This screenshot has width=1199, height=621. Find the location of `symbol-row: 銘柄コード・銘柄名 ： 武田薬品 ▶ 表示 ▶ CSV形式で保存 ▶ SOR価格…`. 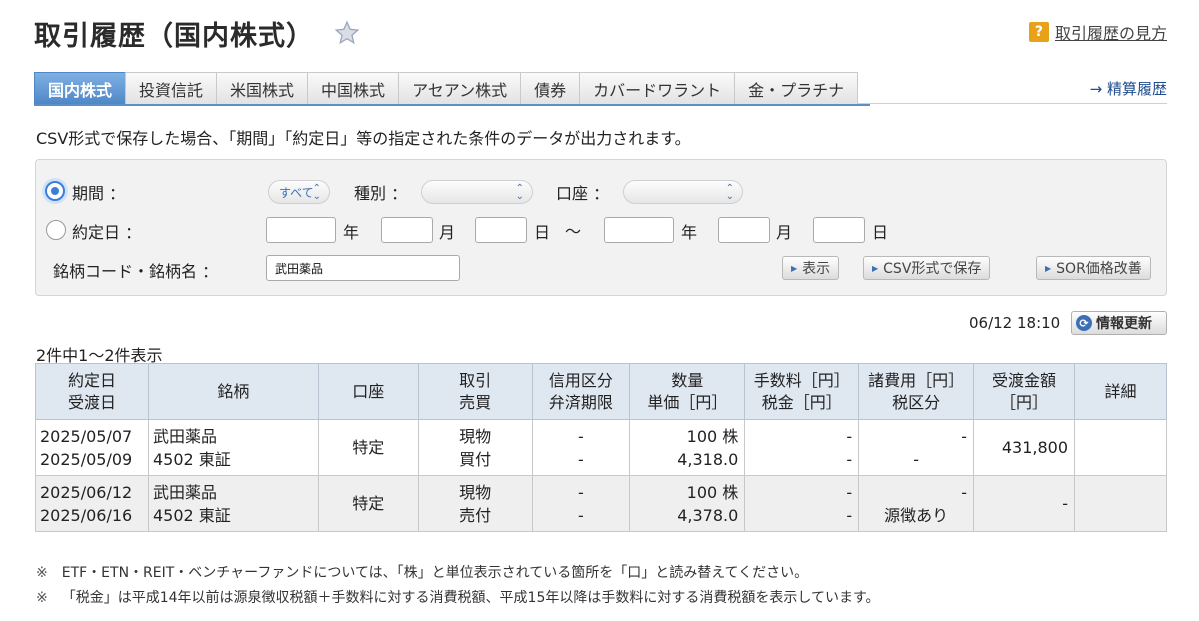

symbol-row: 銘柄コード・銘柄名 ： 武田薬品 ▶ 表示 ▶ CSV形式で保存 ▶ SOR価格… is located at coordinates (601, 269).